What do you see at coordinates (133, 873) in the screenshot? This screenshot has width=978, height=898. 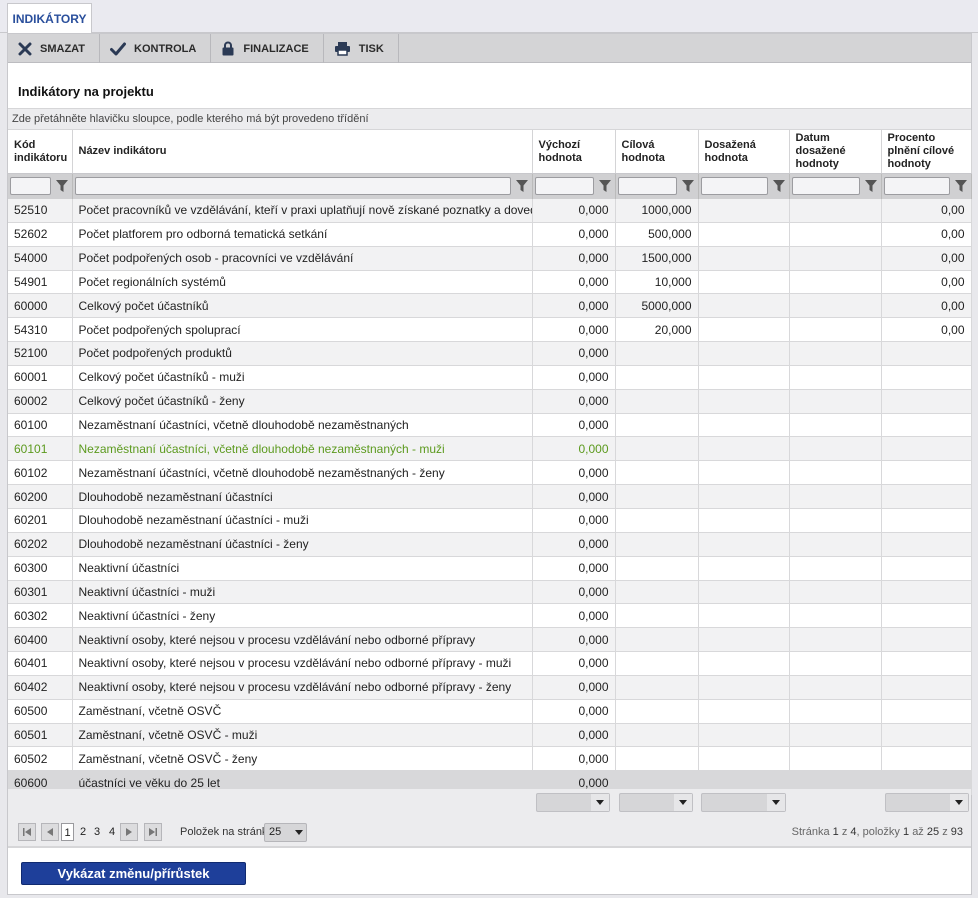 I see `report-change-button: Vykázat změnu/přírůstek` at bounding box center [133, 873].